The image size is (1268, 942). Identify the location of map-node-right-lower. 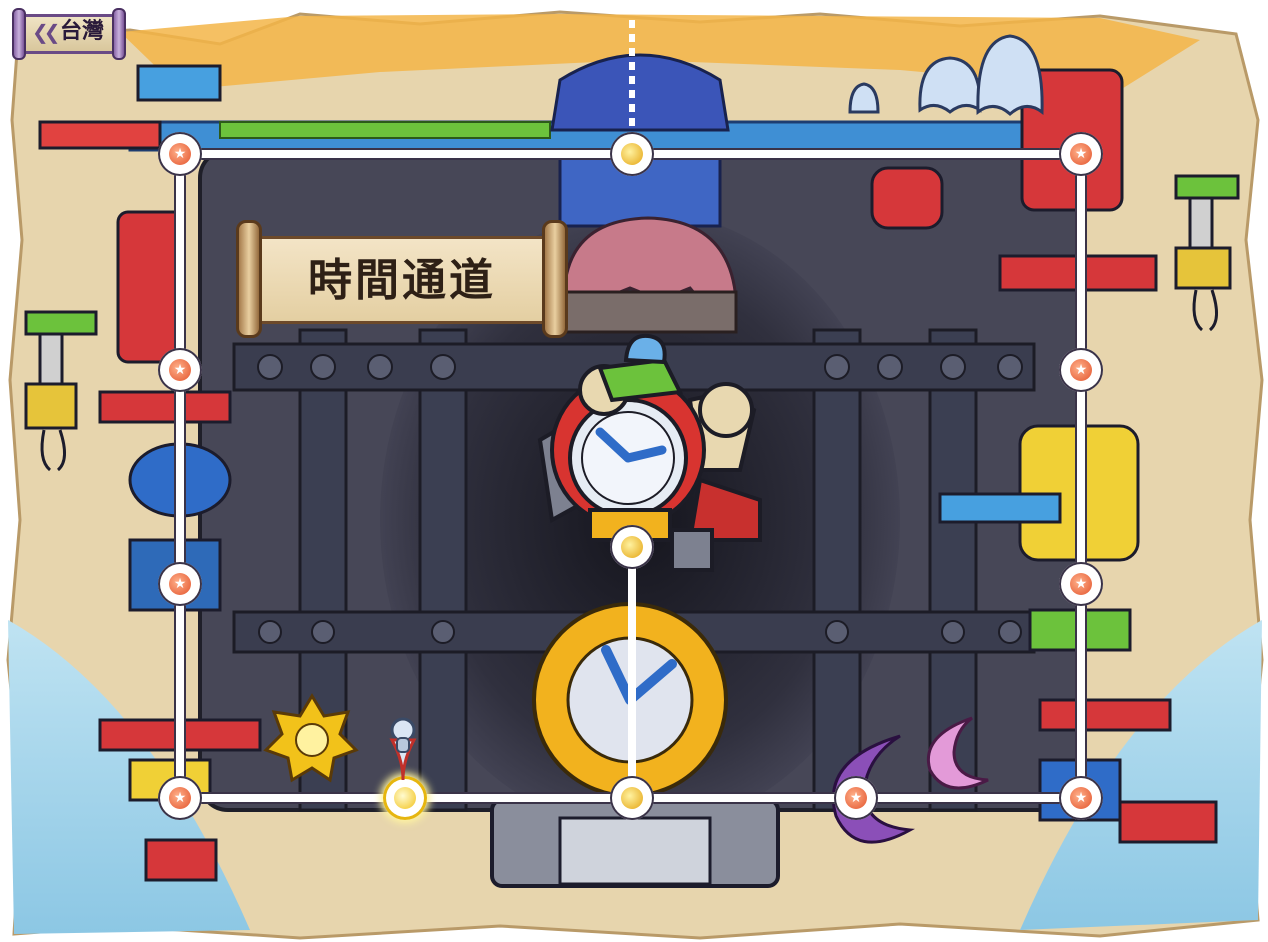
(1081, 584).